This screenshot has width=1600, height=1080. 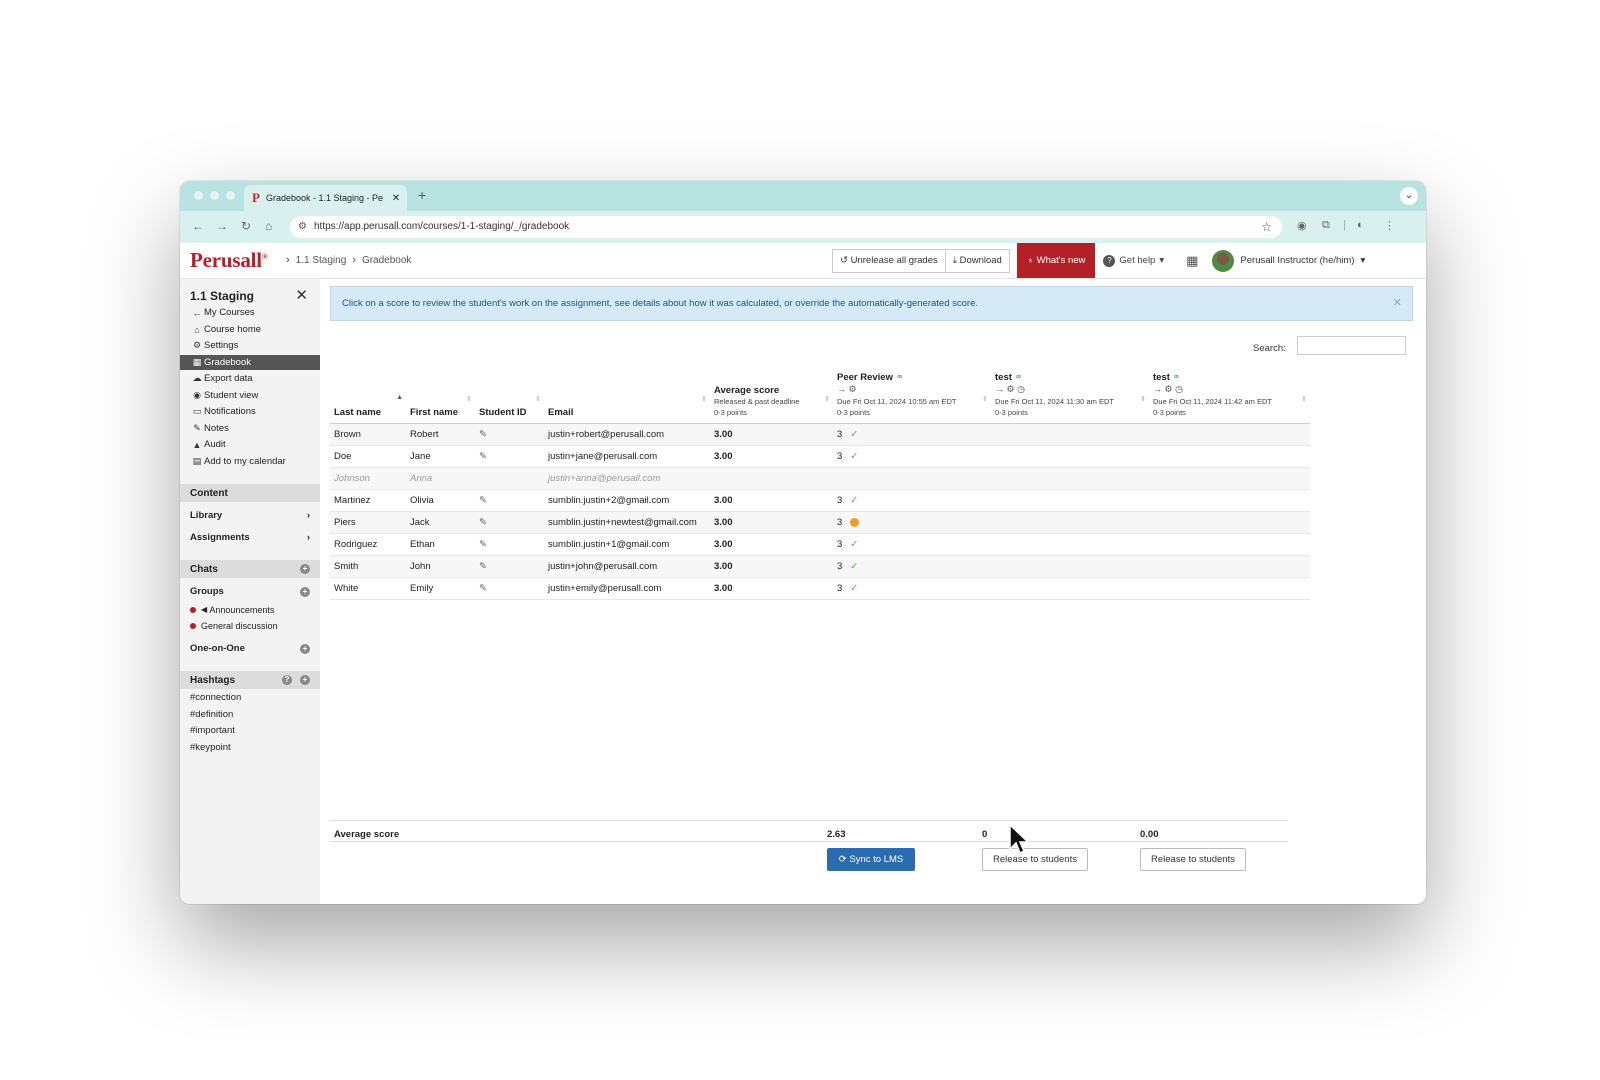 What do you see at coordinates (246, 226) in the screenshot?
I see `reload-icon: ↻` at bounding box center [246, 226].